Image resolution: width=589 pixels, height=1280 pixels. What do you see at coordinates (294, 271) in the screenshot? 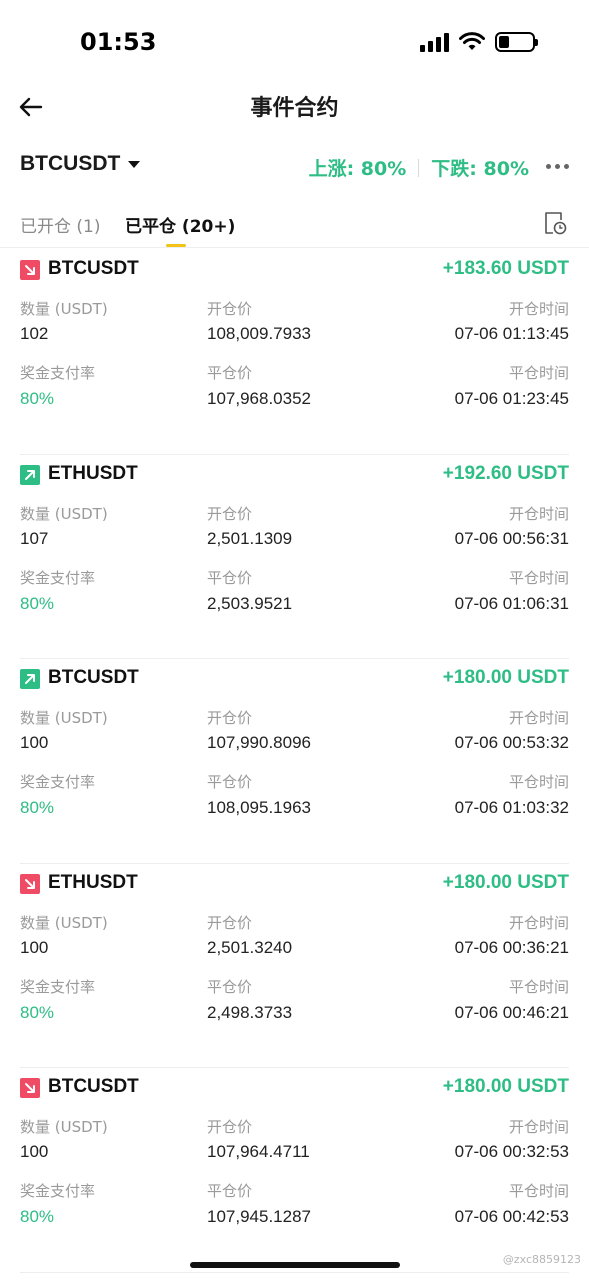
I see `position-header: BTCUSDT +183.60 USDT` at bounding box center [294, 271].